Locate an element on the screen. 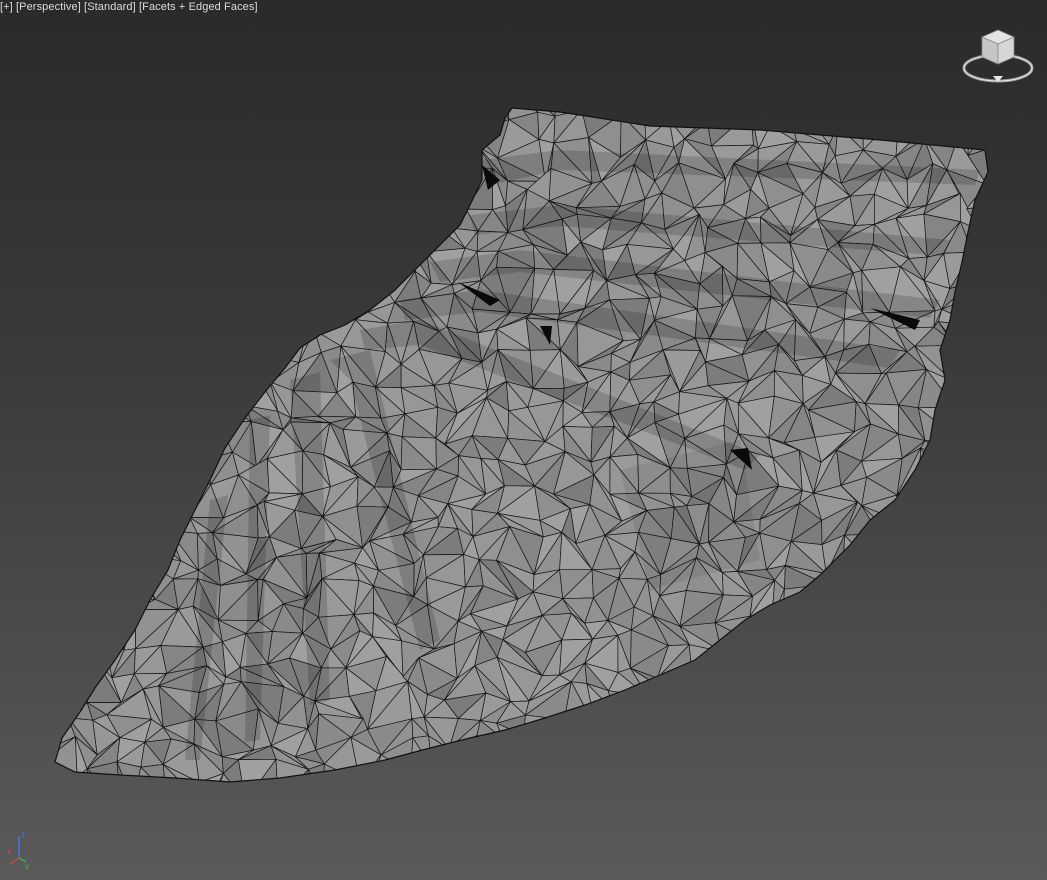  viewport-plus-menu: [+] is located at coordinates (6, 7).